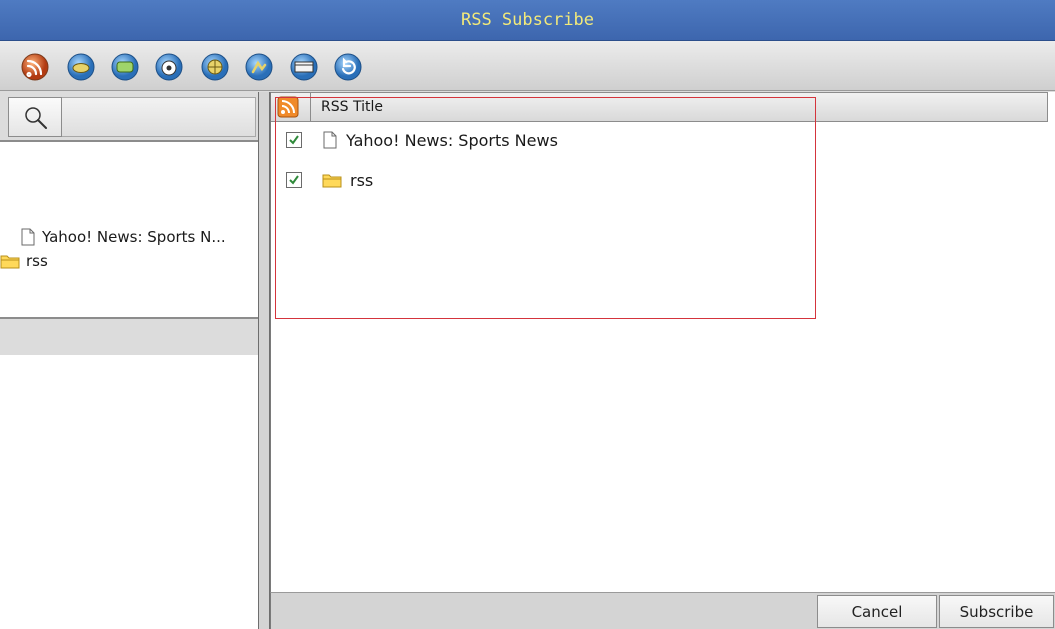 The height and width of the screenshot is (629, 1055). Describe the element at coordinates (877, 611) in the screenshot. I see `cancel-button: Cancel` at that location.